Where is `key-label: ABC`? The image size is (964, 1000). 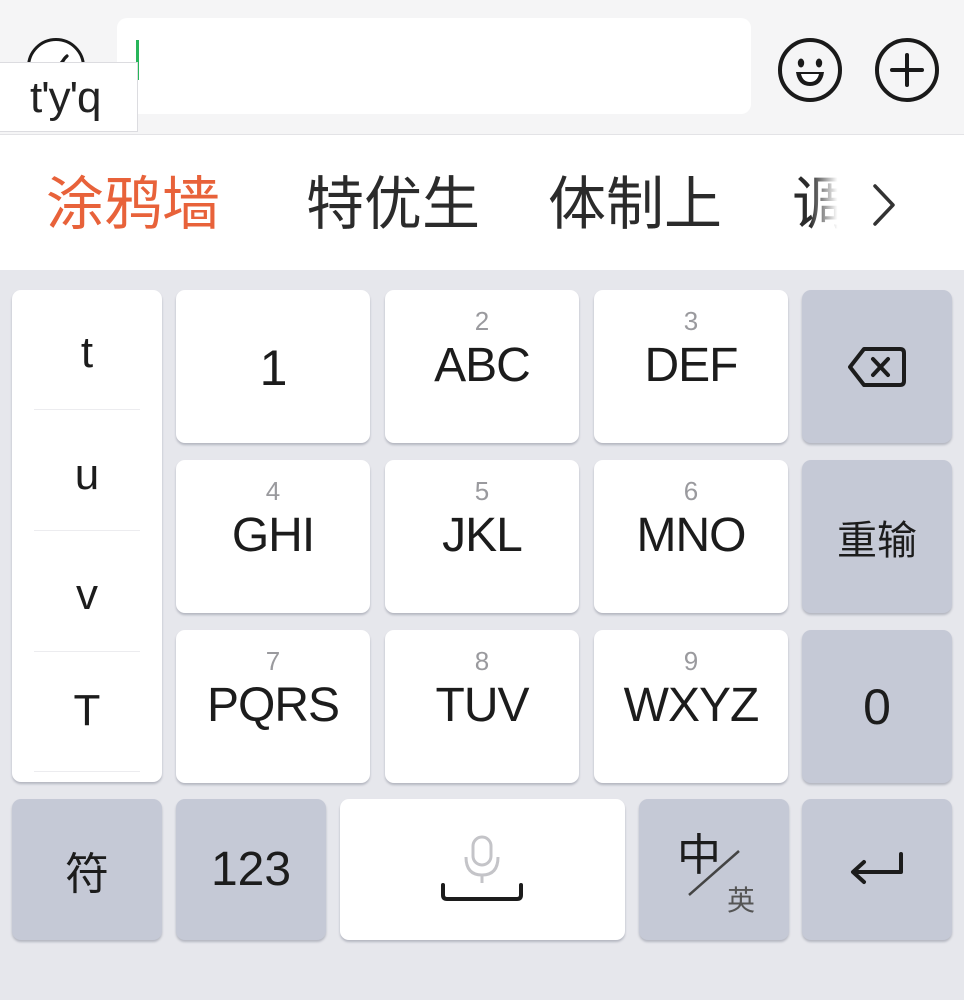 key-label: ABC is located at coordinates (482, 365).